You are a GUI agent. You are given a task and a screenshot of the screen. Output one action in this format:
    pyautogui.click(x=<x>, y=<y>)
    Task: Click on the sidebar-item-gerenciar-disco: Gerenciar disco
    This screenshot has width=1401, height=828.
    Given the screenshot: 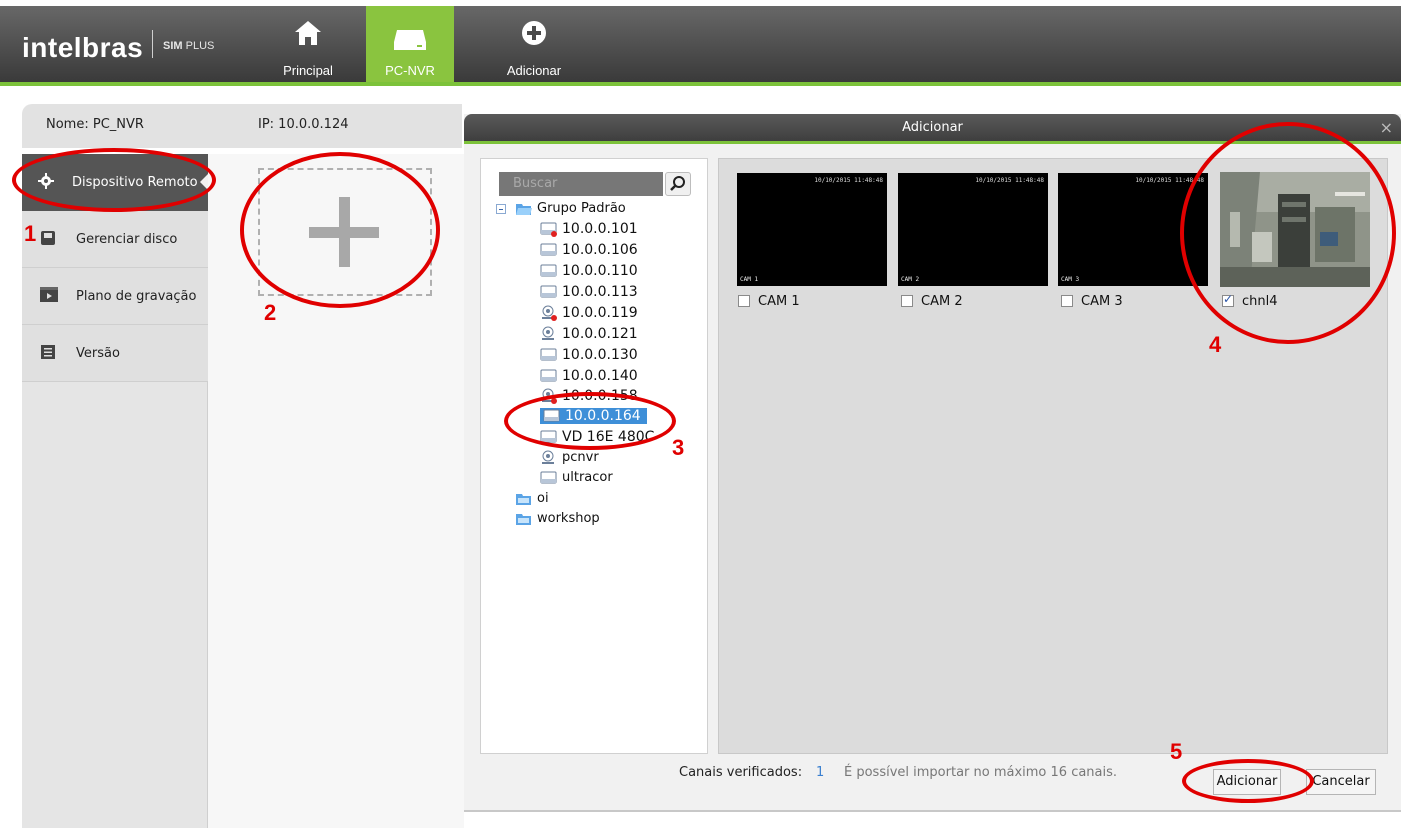 What is the action you would take?
    pyautogui.click(x=115, y=239)
    